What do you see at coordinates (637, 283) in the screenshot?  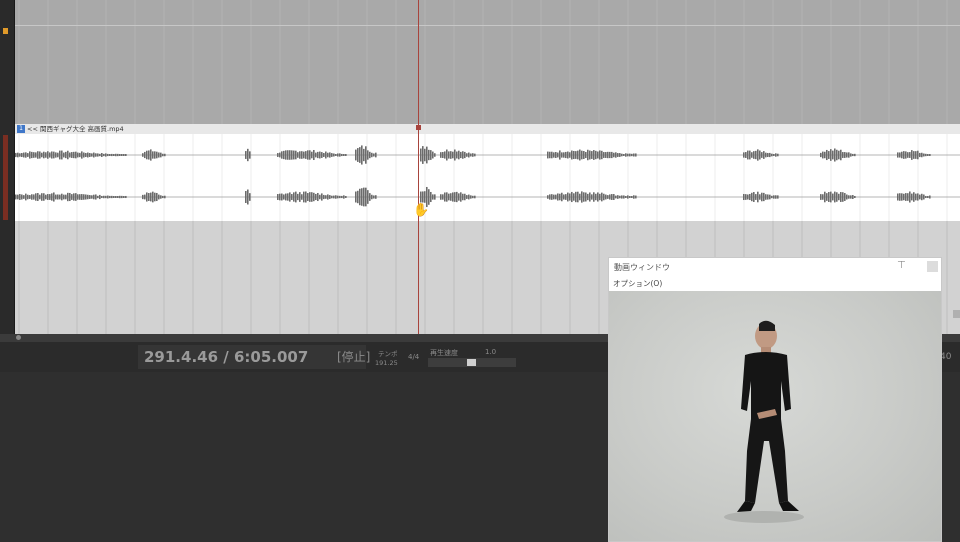 I see `menu-option: オプション(O)` at bounding box center [637, 283].